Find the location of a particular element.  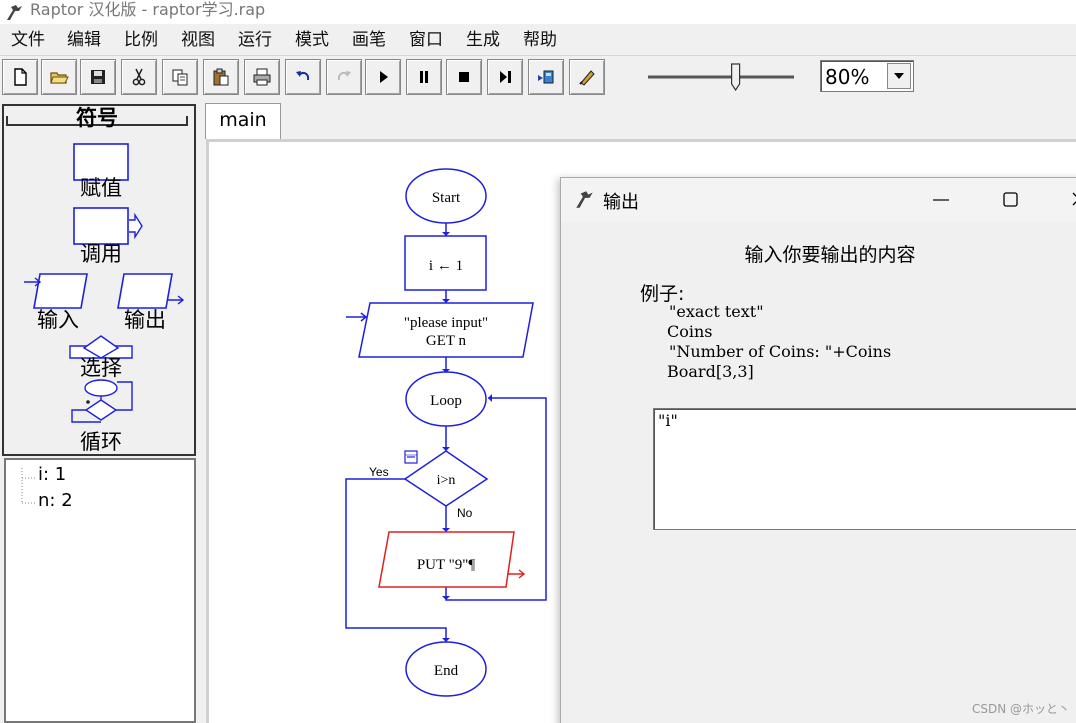

symbol-label-select: 选择 is located at coordinates (101, 368).